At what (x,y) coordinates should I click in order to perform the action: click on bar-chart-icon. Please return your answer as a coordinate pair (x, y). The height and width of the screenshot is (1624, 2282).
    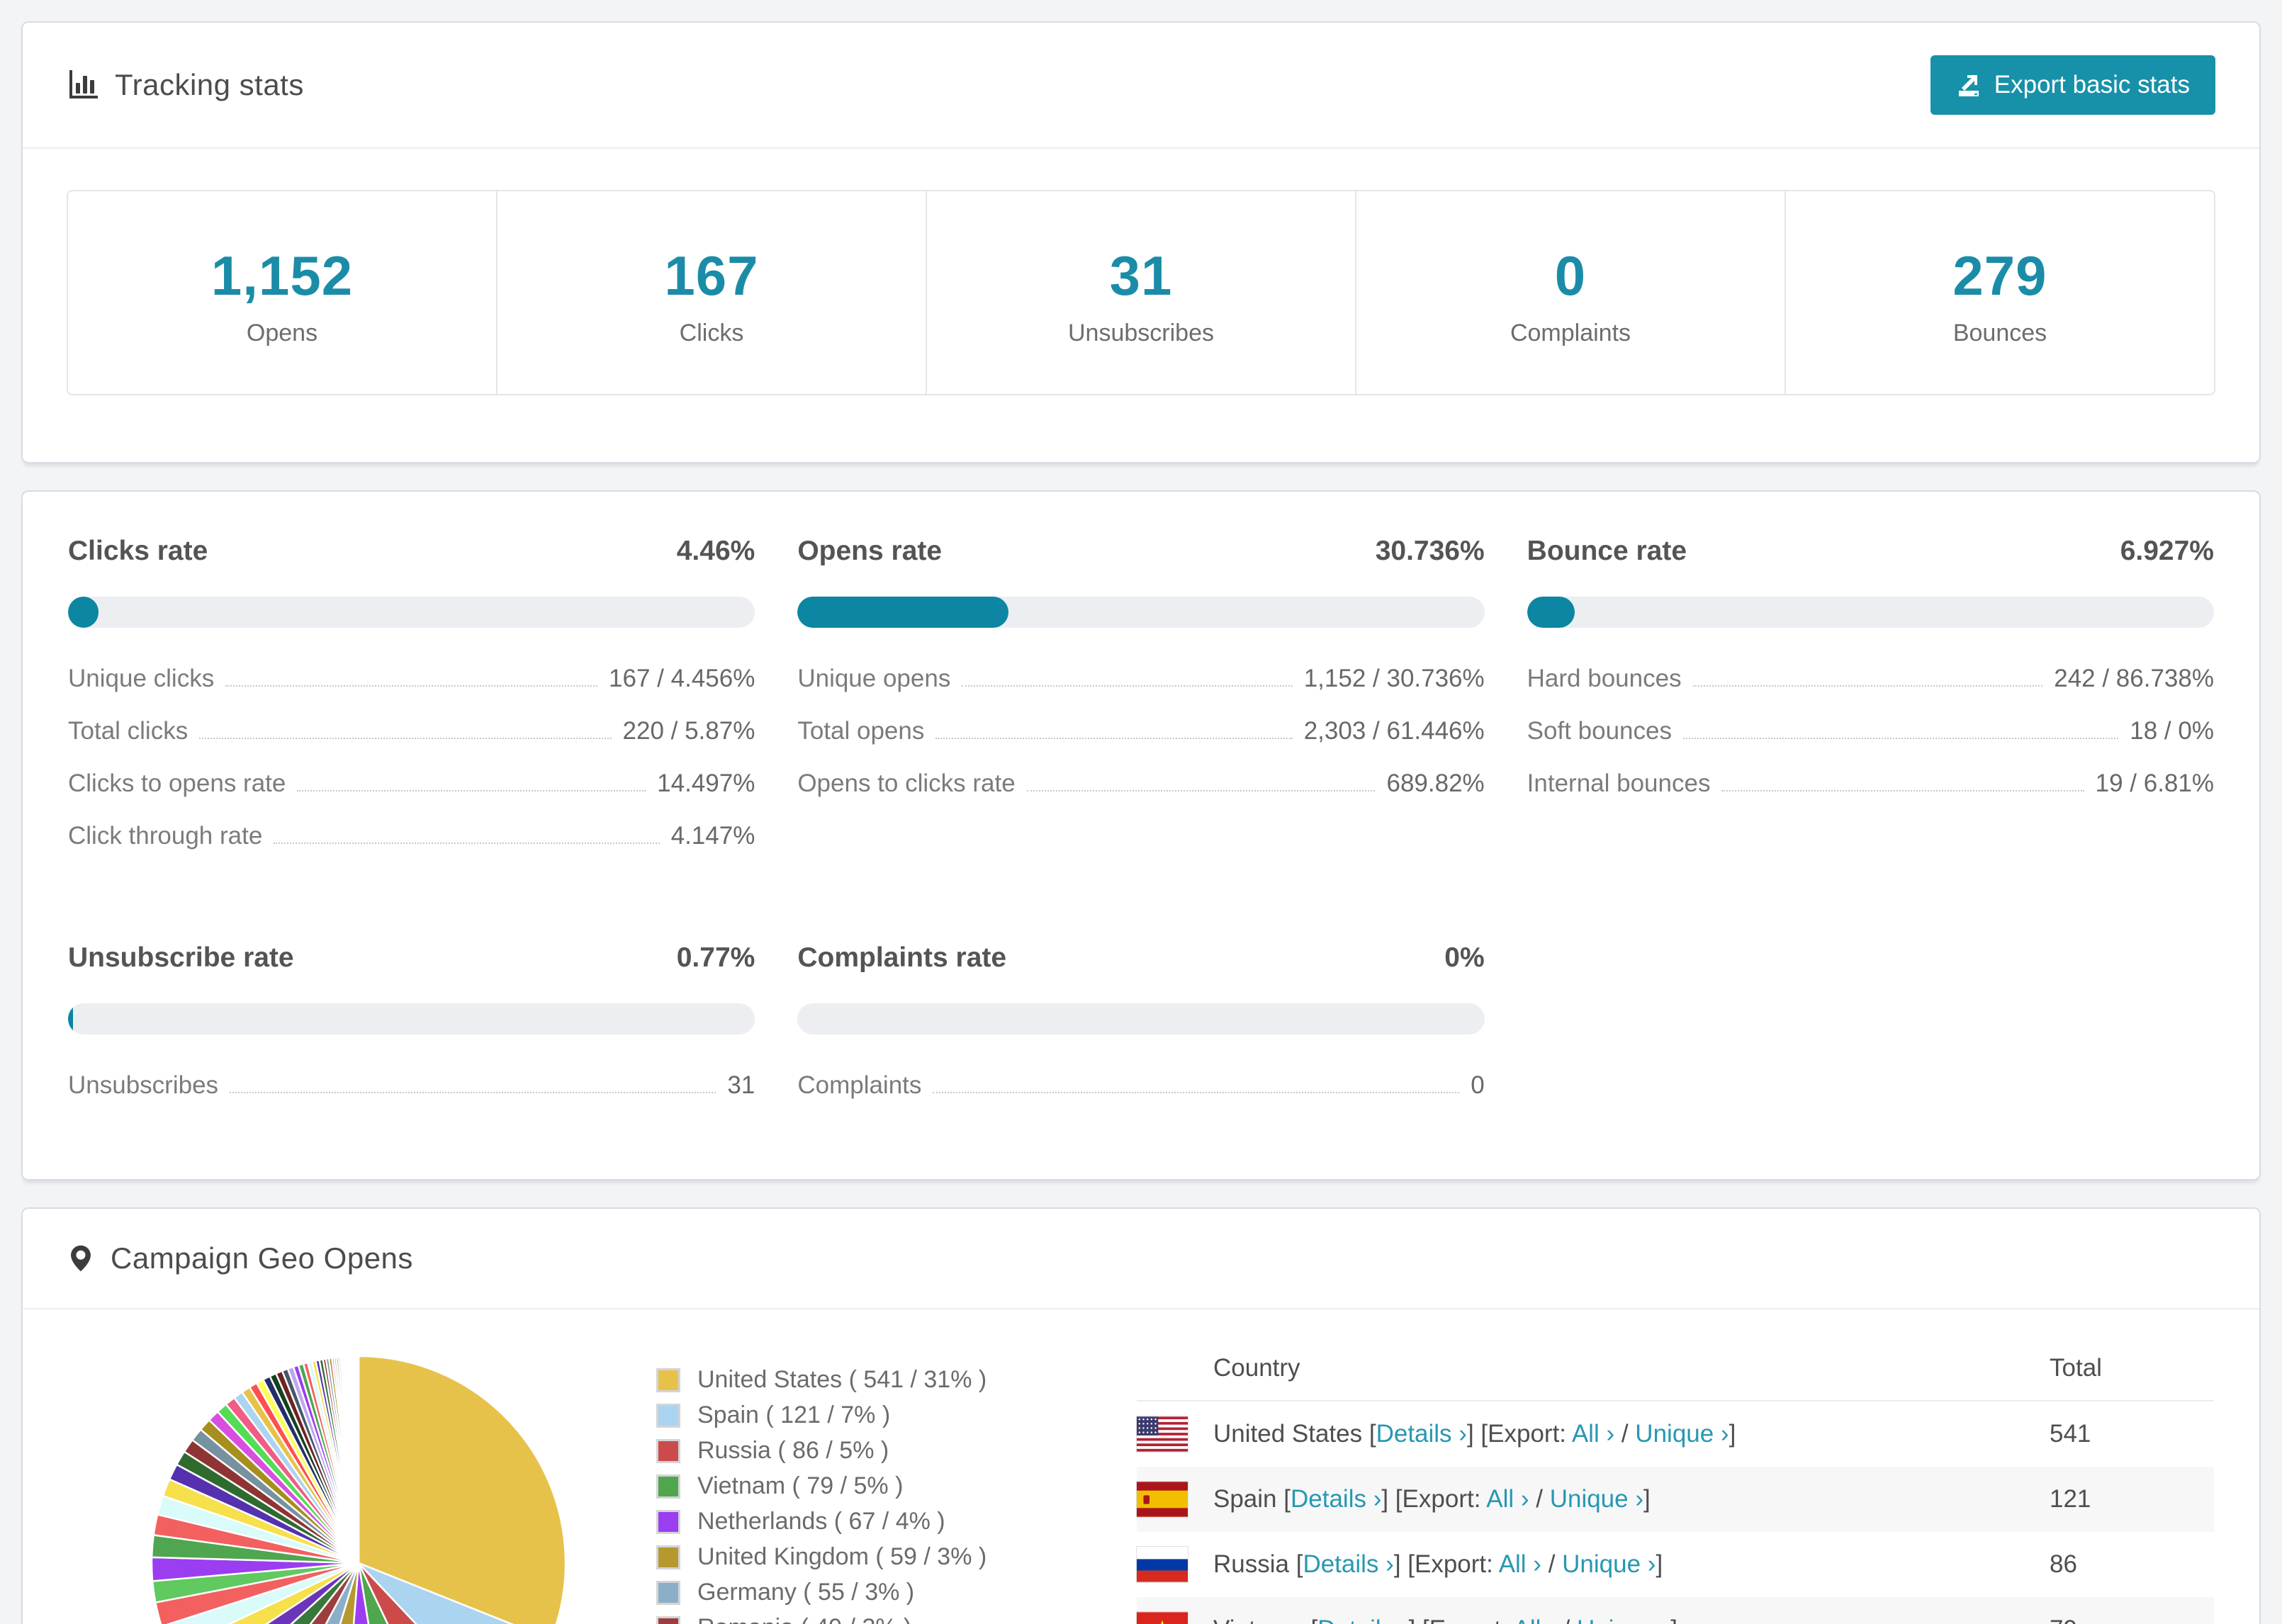
    Looking at the image, I should click on (83, 84).